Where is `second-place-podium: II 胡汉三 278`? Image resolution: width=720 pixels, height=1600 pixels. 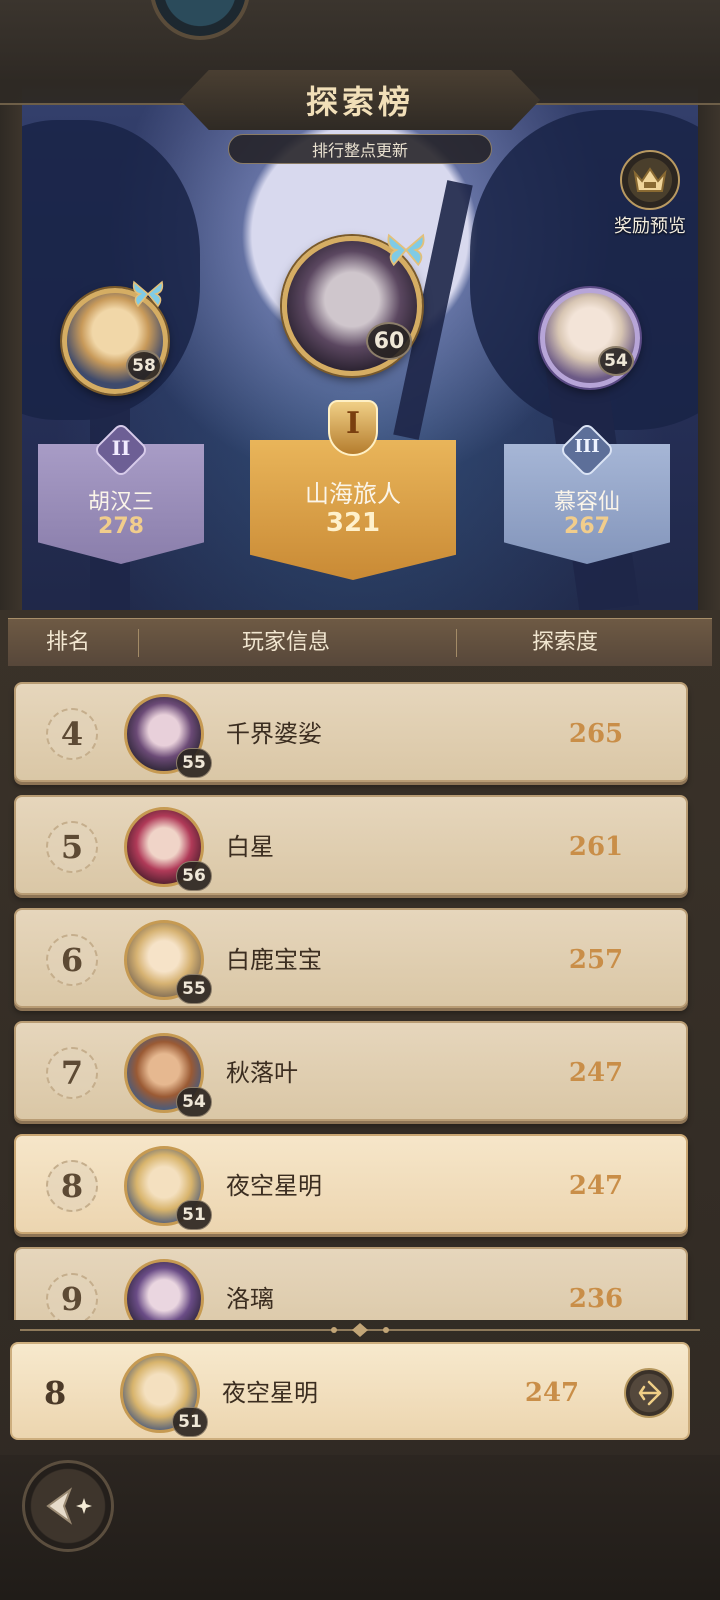 second-place-podium: II 胡汉三 278 is located at coordinates (121, 492).